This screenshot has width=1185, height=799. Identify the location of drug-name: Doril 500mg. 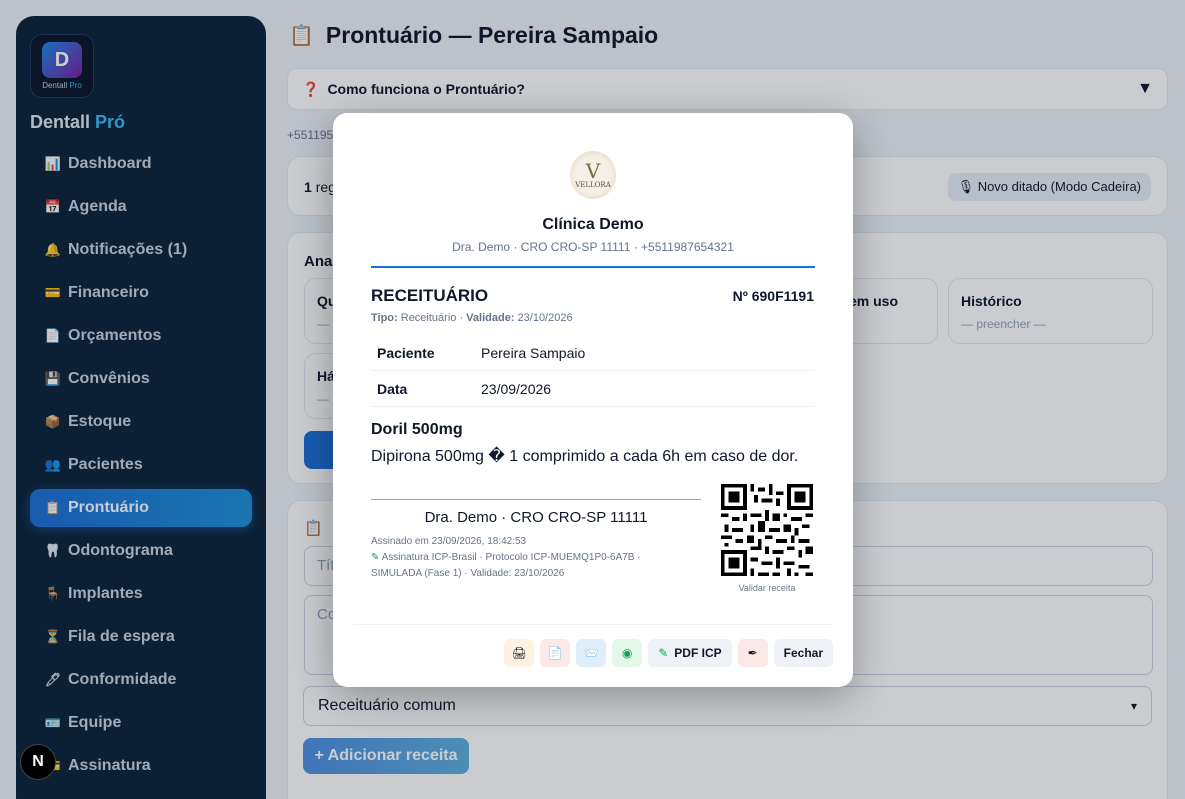
(417, 429).